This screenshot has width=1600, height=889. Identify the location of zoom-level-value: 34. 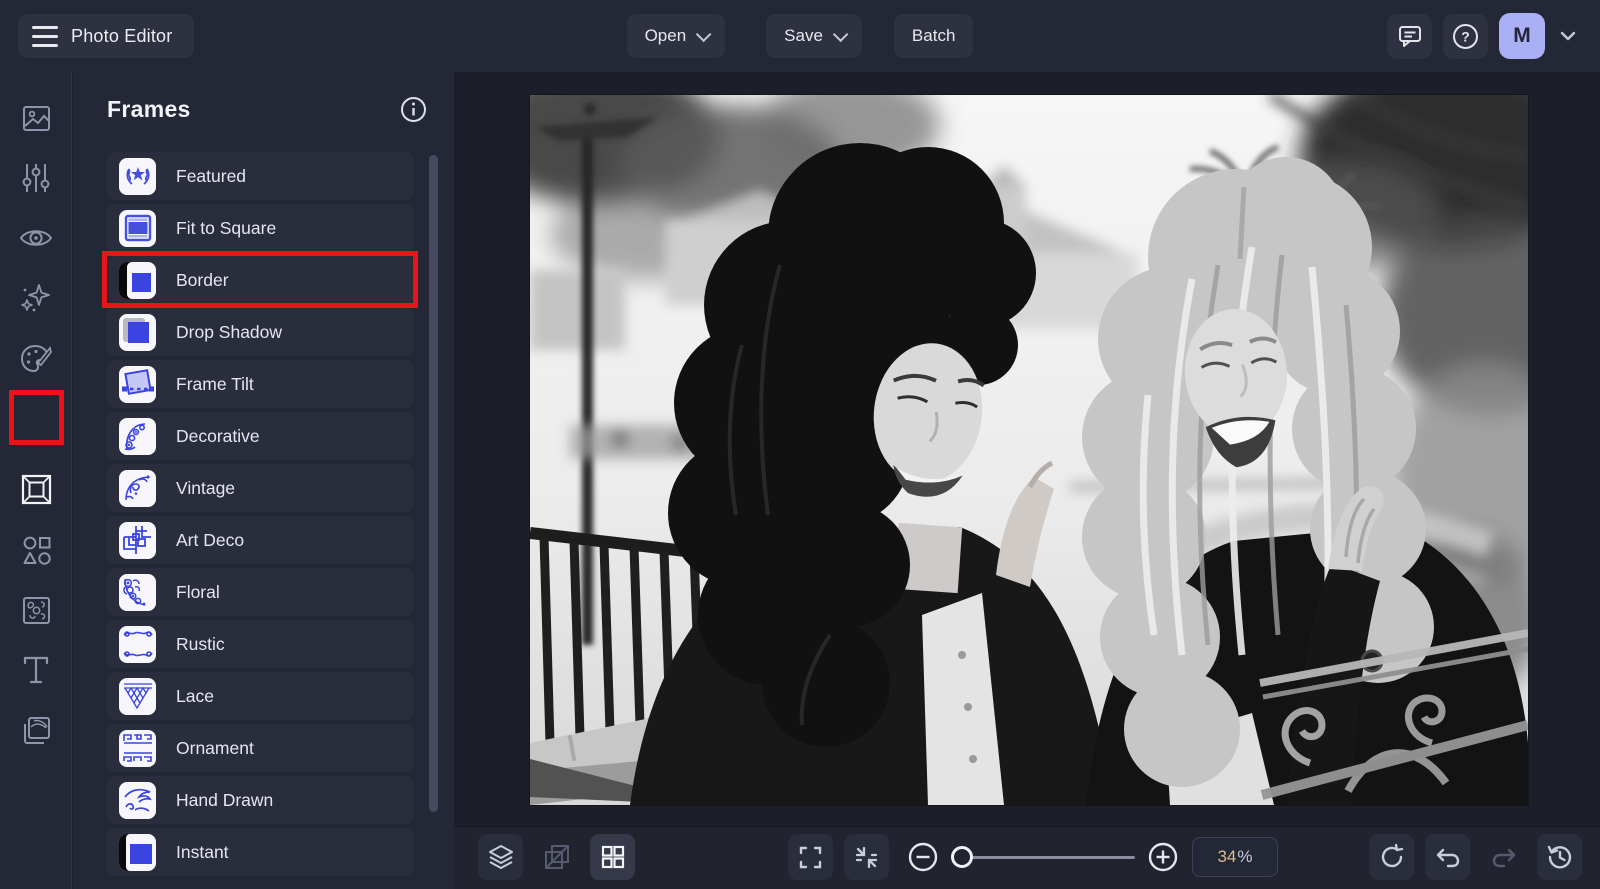
(1227, 856).